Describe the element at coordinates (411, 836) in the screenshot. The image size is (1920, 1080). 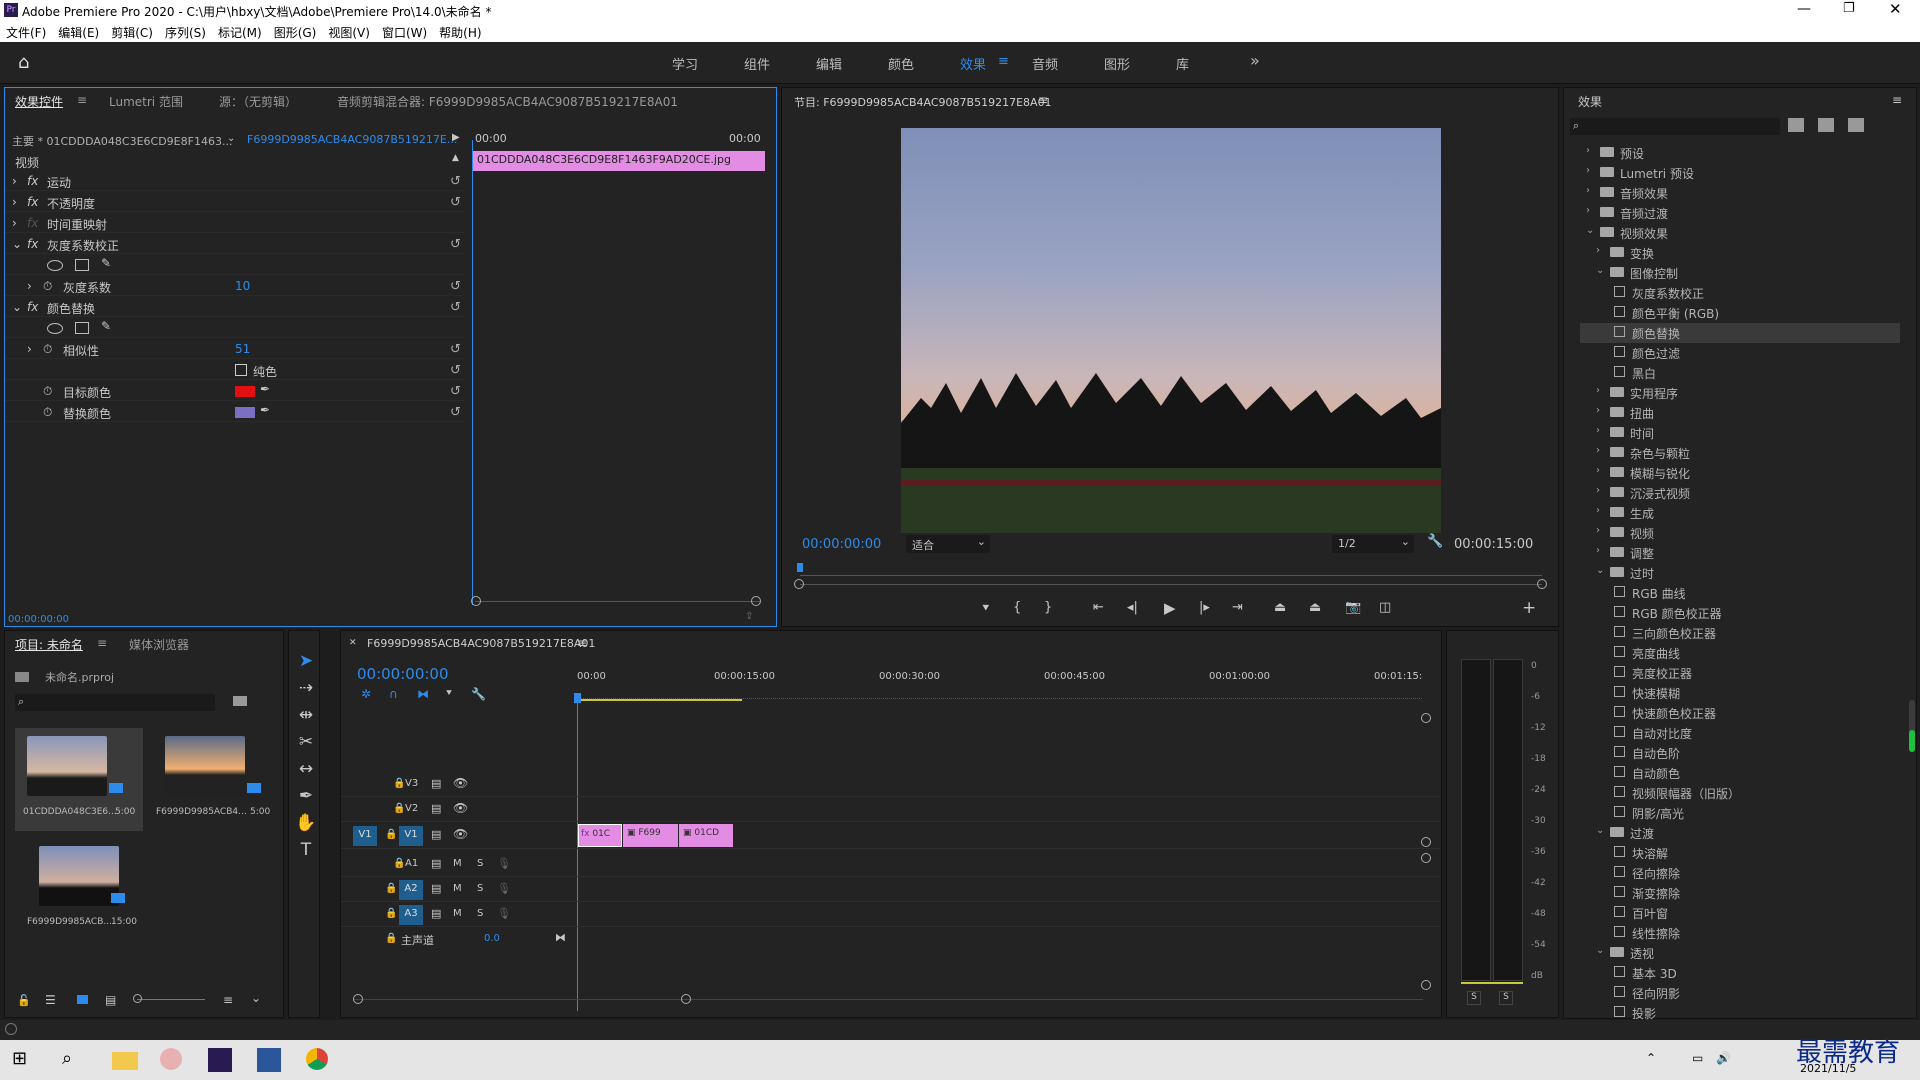
I see `track-label: V1` at that location.